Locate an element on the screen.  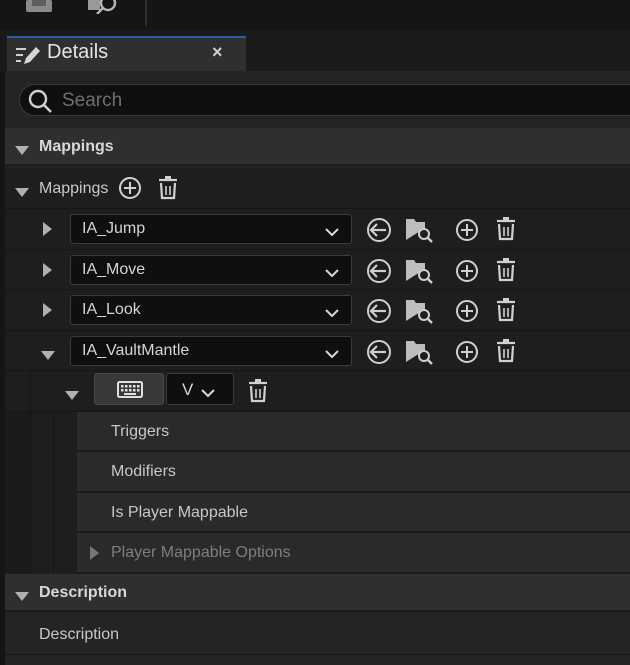
tab-details: Details × is located at coordinates (126, 53).